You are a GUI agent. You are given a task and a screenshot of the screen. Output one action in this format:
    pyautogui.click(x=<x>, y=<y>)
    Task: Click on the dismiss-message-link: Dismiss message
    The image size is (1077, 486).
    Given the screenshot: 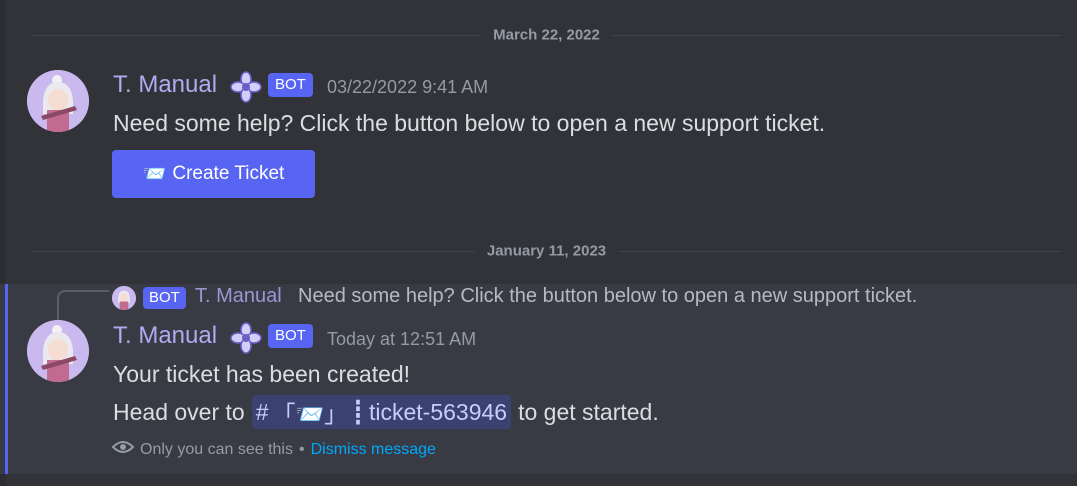 What is the action you would take?
    pyautogui.click(x=373, y=450)
    